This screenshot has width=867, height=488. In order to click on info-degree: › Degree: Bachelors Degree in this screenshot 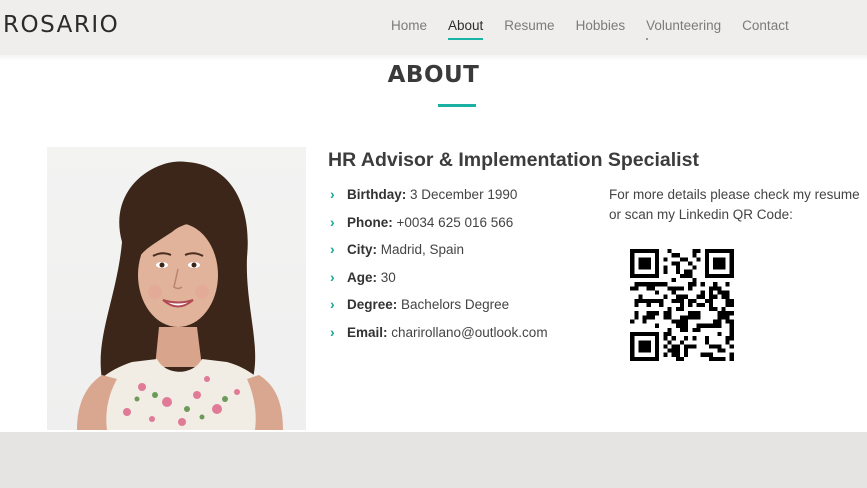, I will do `click(420, 304)`.